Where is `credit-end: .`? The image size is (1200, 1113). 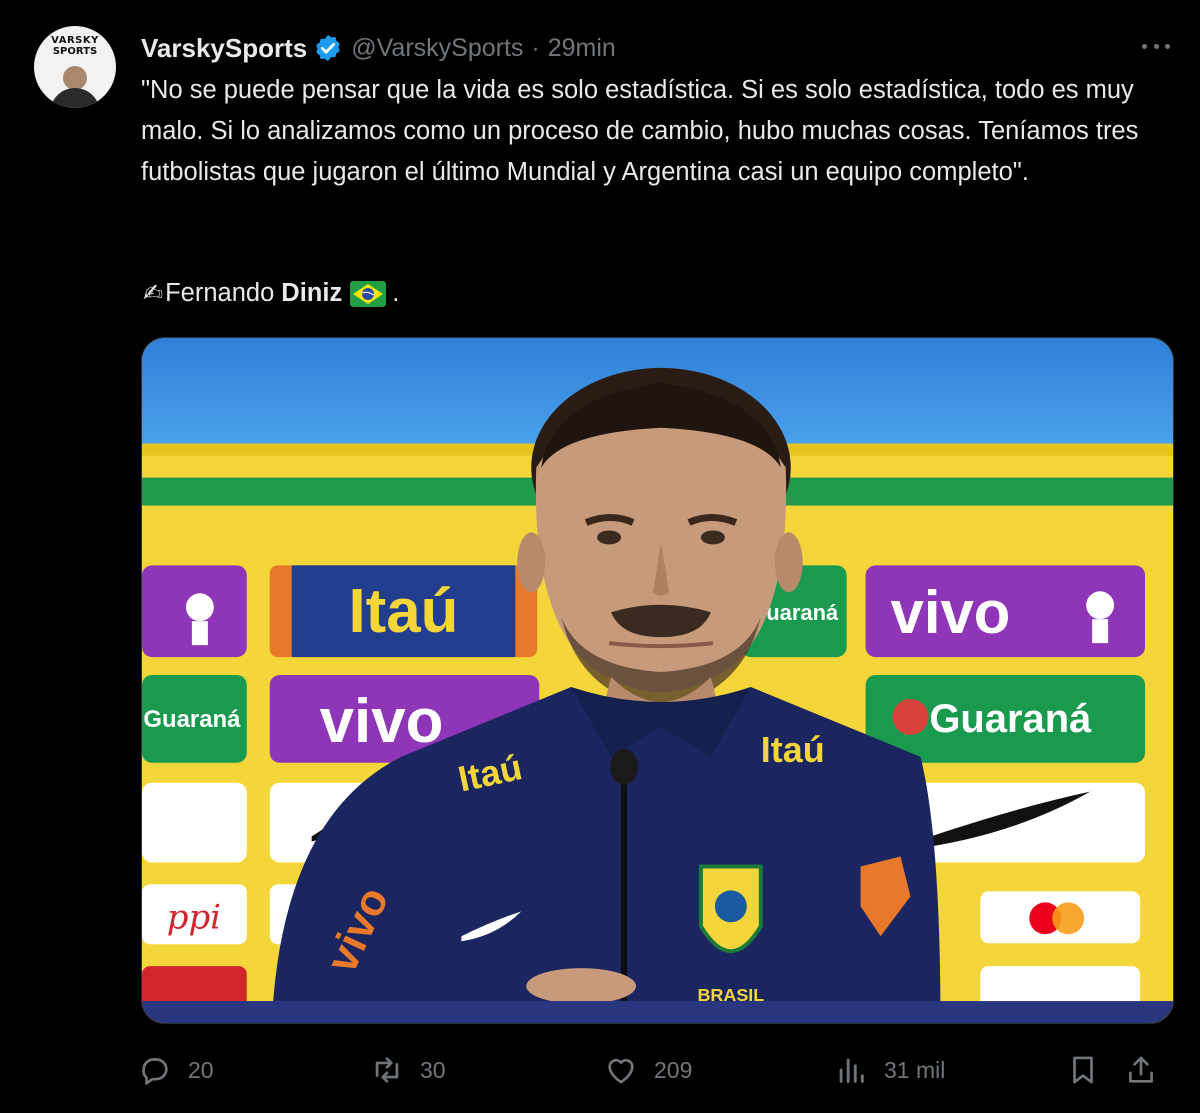 credit-end: . is located at coordinates (396, 293).